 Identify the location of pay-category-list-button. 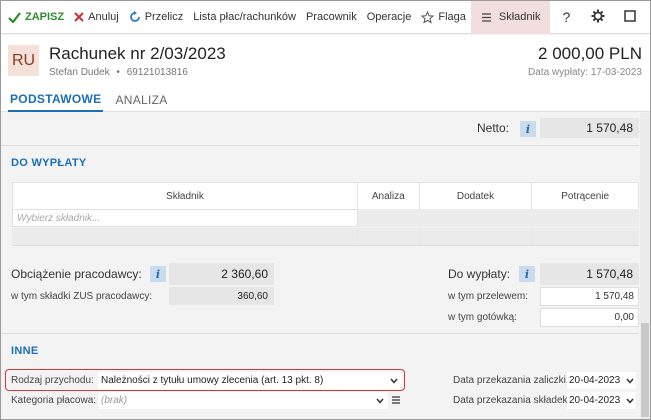
(396, 400).